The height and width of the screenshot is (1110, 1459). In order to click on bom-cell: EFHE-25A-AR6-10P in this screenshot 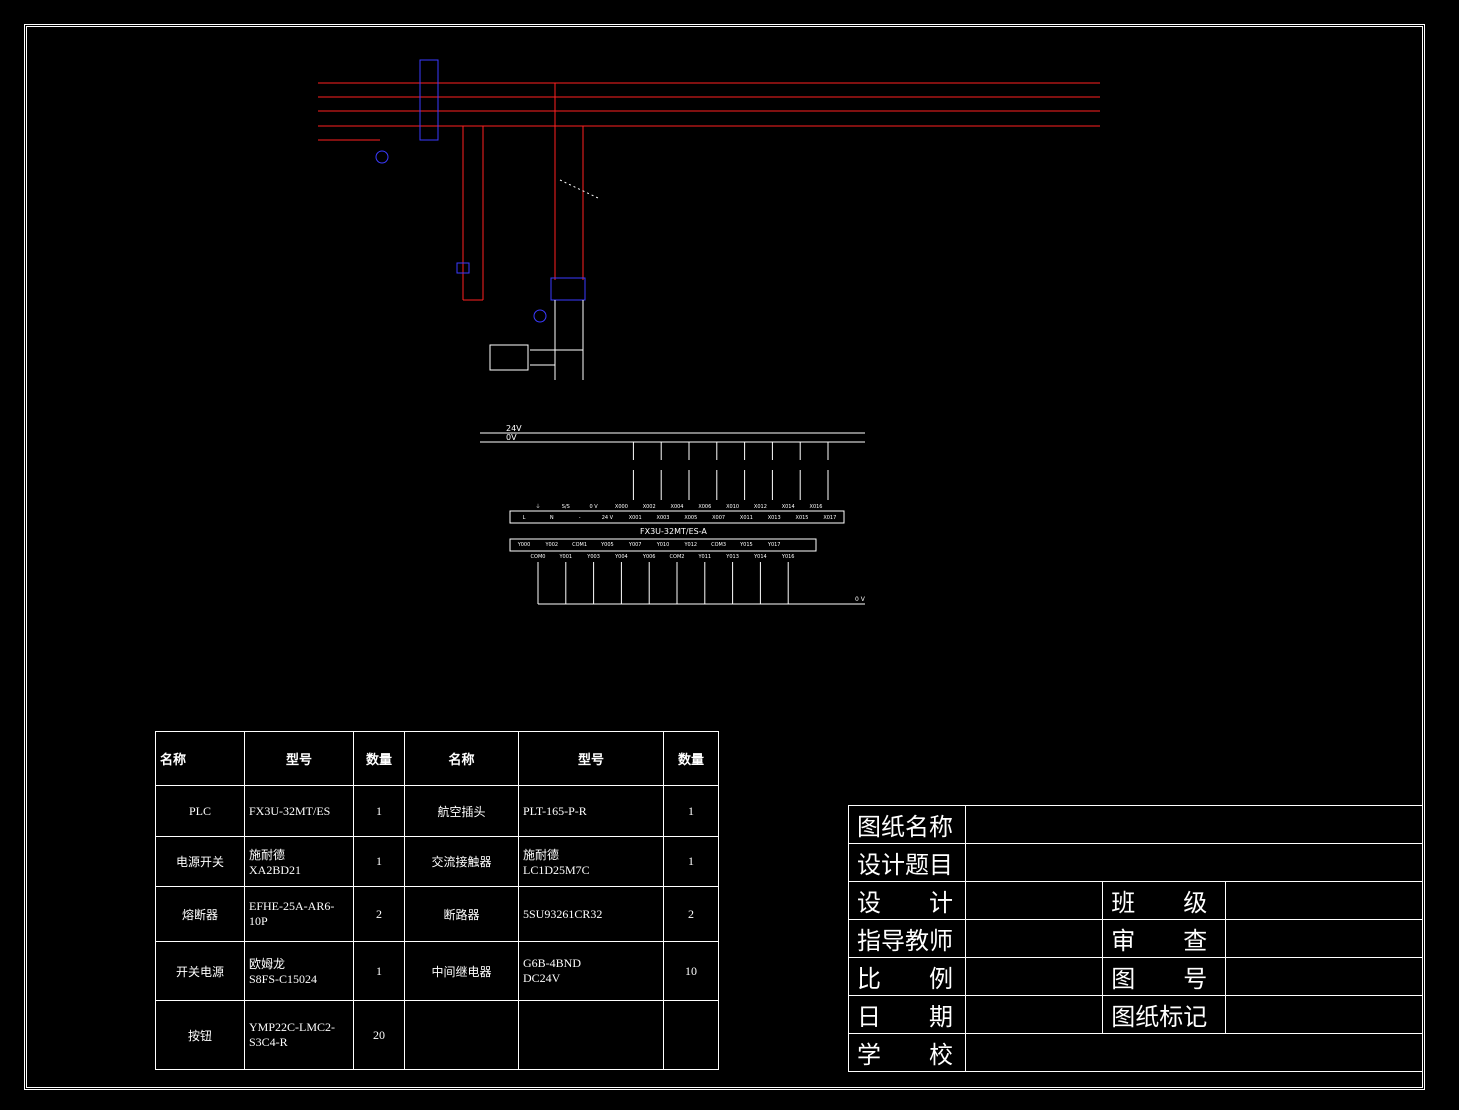, I will do `click(299, 914)`.